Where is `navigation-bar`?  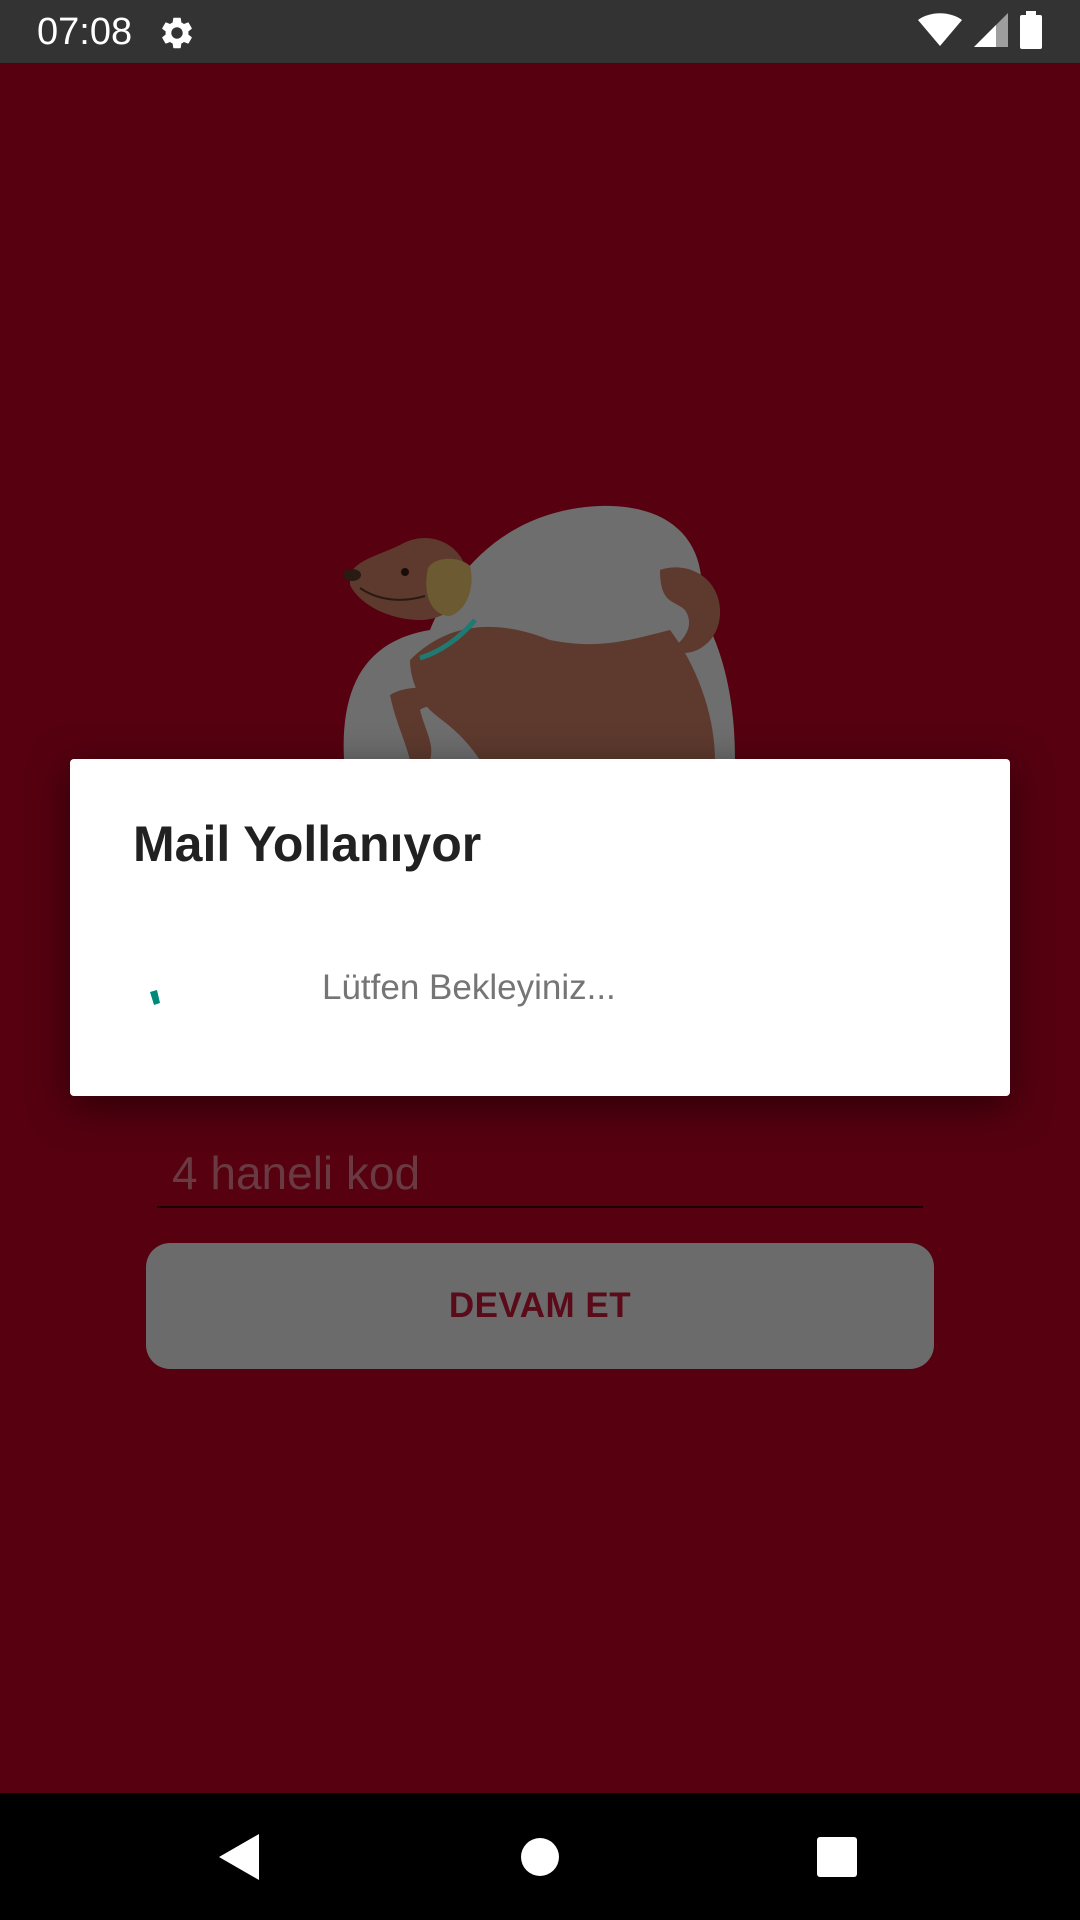 navigation-bar is located at coordinates (540, 1856).